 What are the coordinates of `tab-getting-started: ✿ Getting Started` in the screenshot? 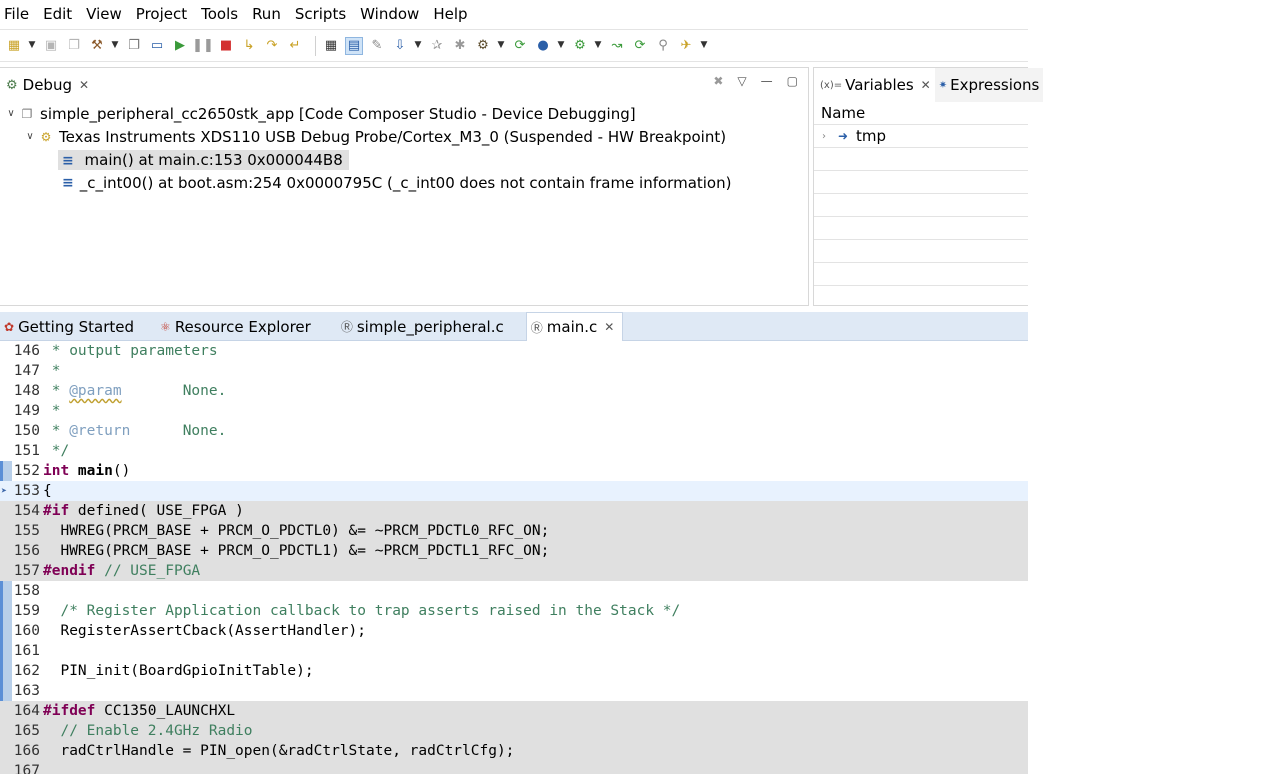 It's located at (71, 326).